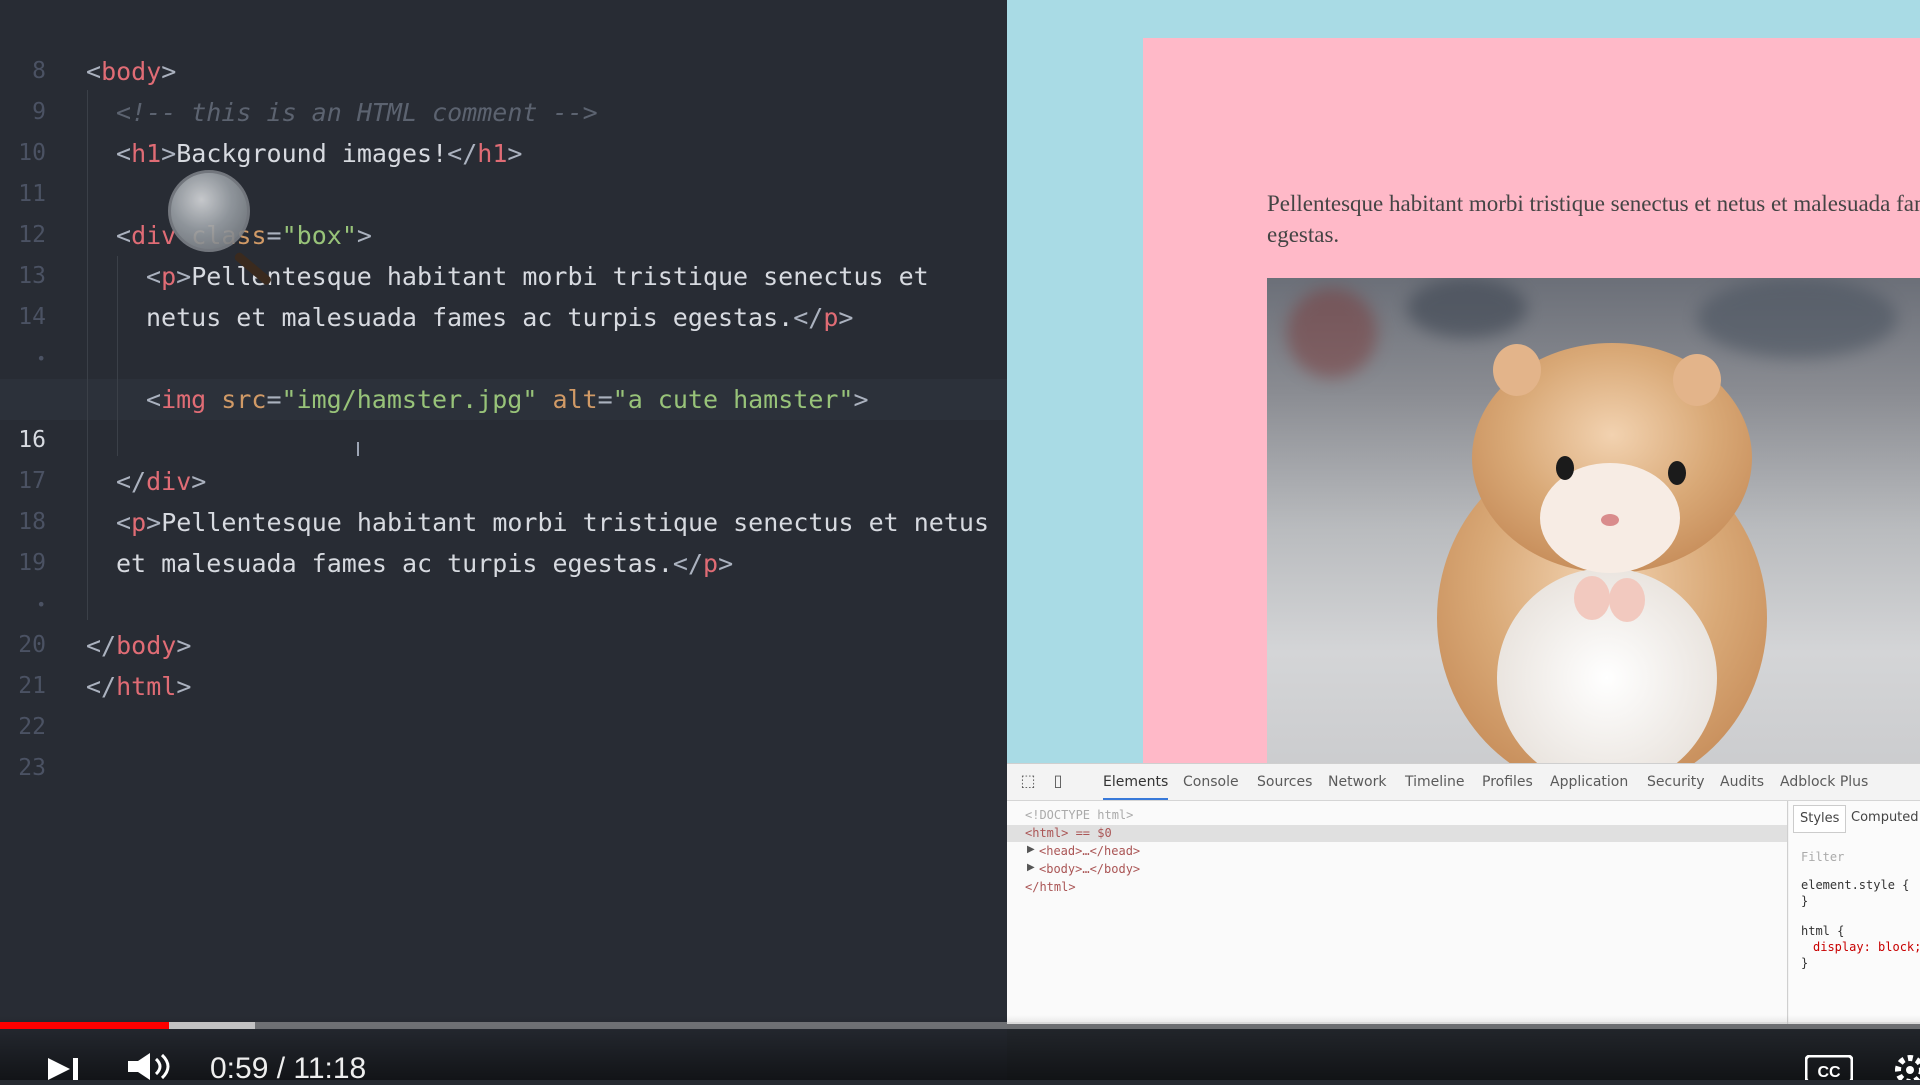  What do you see at coordinates (319, 153) in the screenshot?
I see `code-h1: <h1>Background images!</h1>` at bounding box center [319, 153].